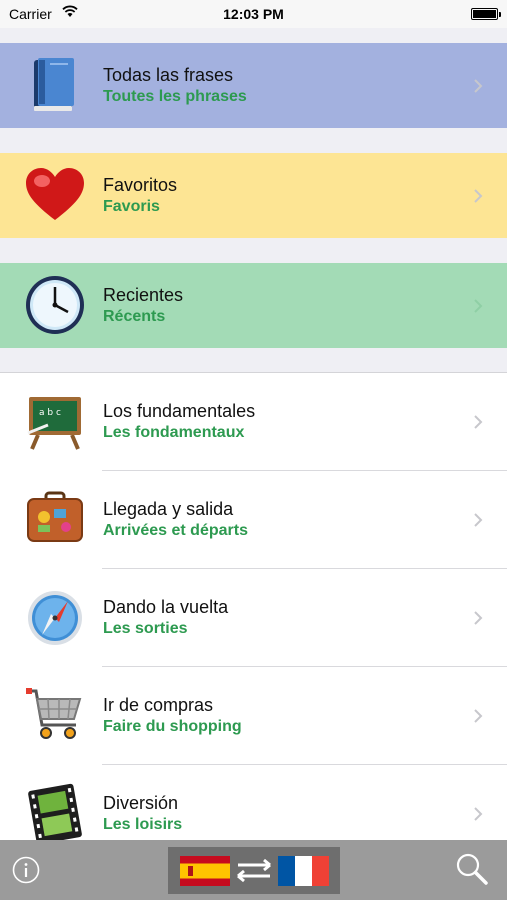 This screenshot has height=900, width=507. What do you see at coordinates (158, 705) in the screenshot?
I see `row-title: Ir de compras` at bounding box center [158, 705].